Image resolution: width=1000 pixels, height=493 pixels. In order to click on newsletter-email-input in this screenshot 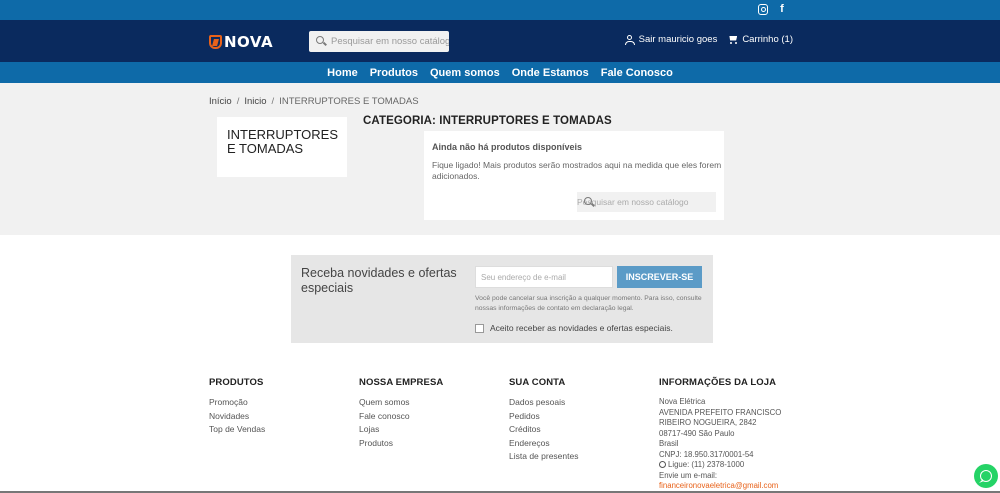, I will do `click(544, 277)`.